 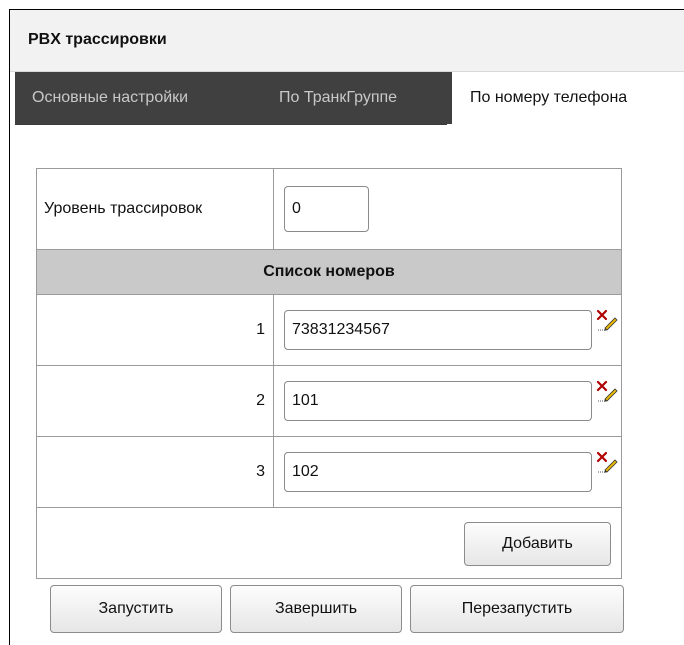 I want to click on tab-main-settings: Основные настройки, so click(x=140, y=98).